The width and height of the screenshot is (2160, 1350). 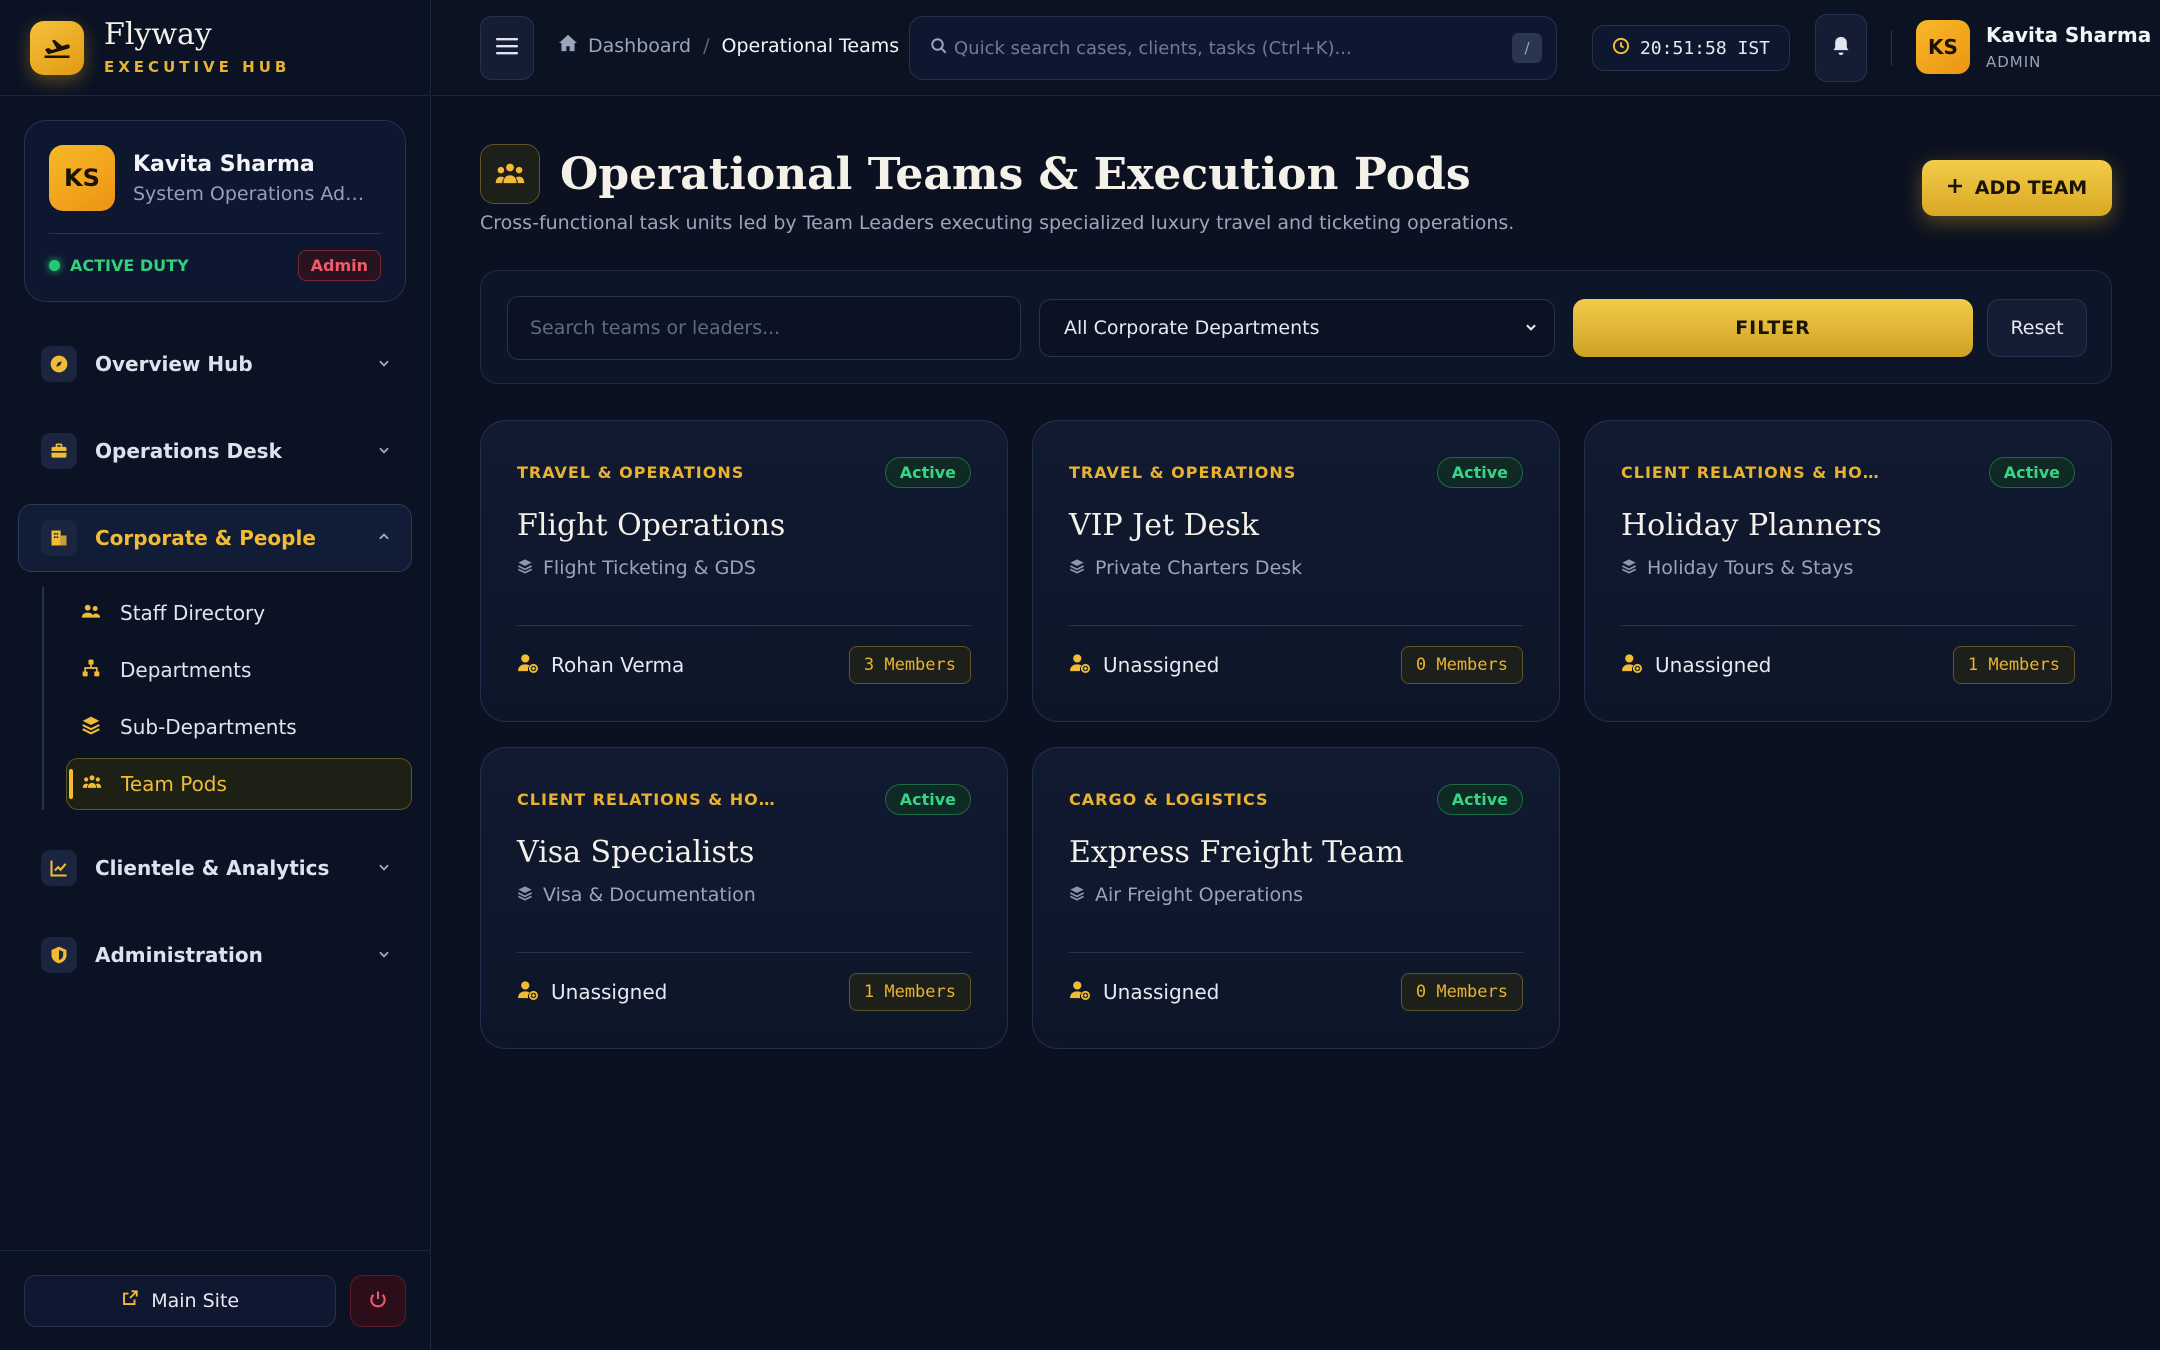 I want to click on role-badge: Admin, so click(x=339, y=265).